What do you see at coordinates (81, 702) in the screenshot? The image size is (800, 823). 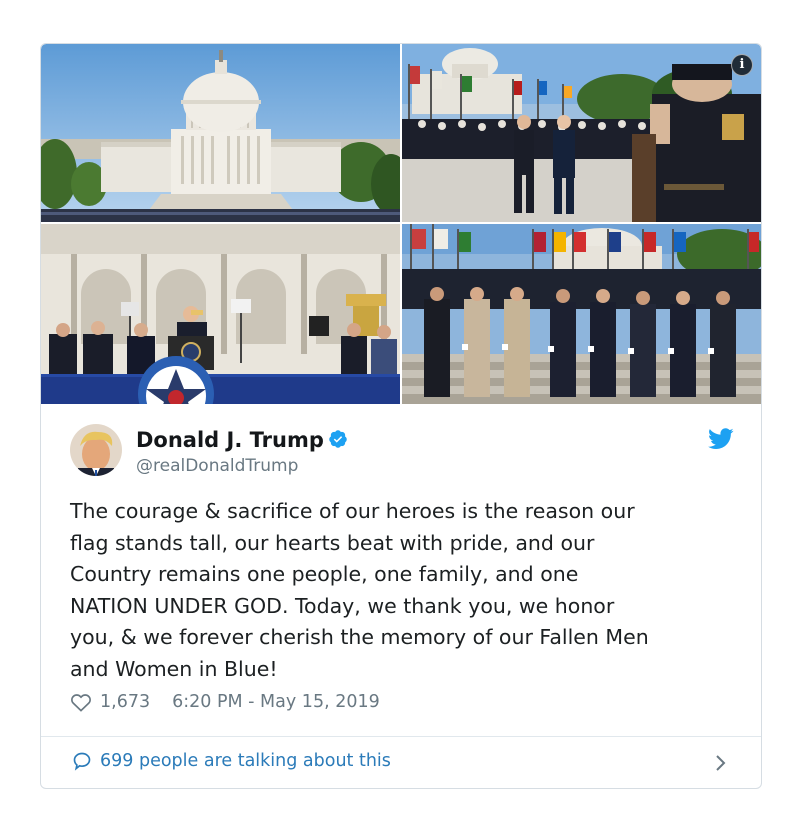 I see `heart-icon` at bounding box center [81, 702].